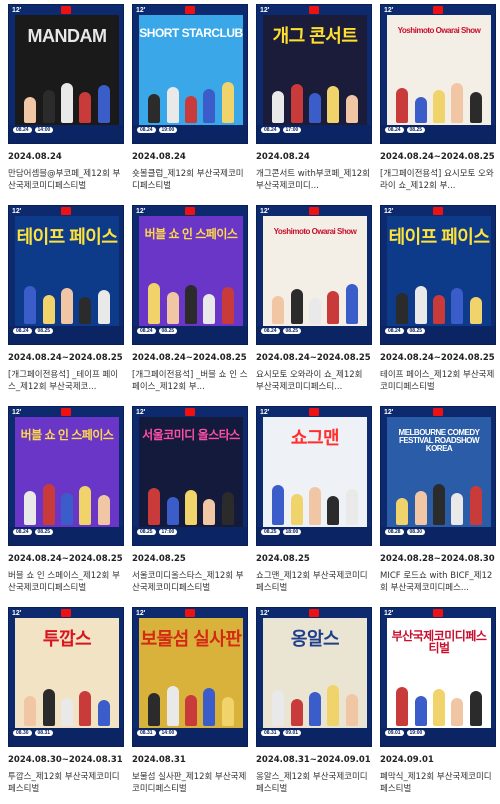 The height and width of the screenshot is (804, 500). Describe the element at coordinates (394, 733) in the screenshot. I see `poster-date-pill: 09.01` at that location.